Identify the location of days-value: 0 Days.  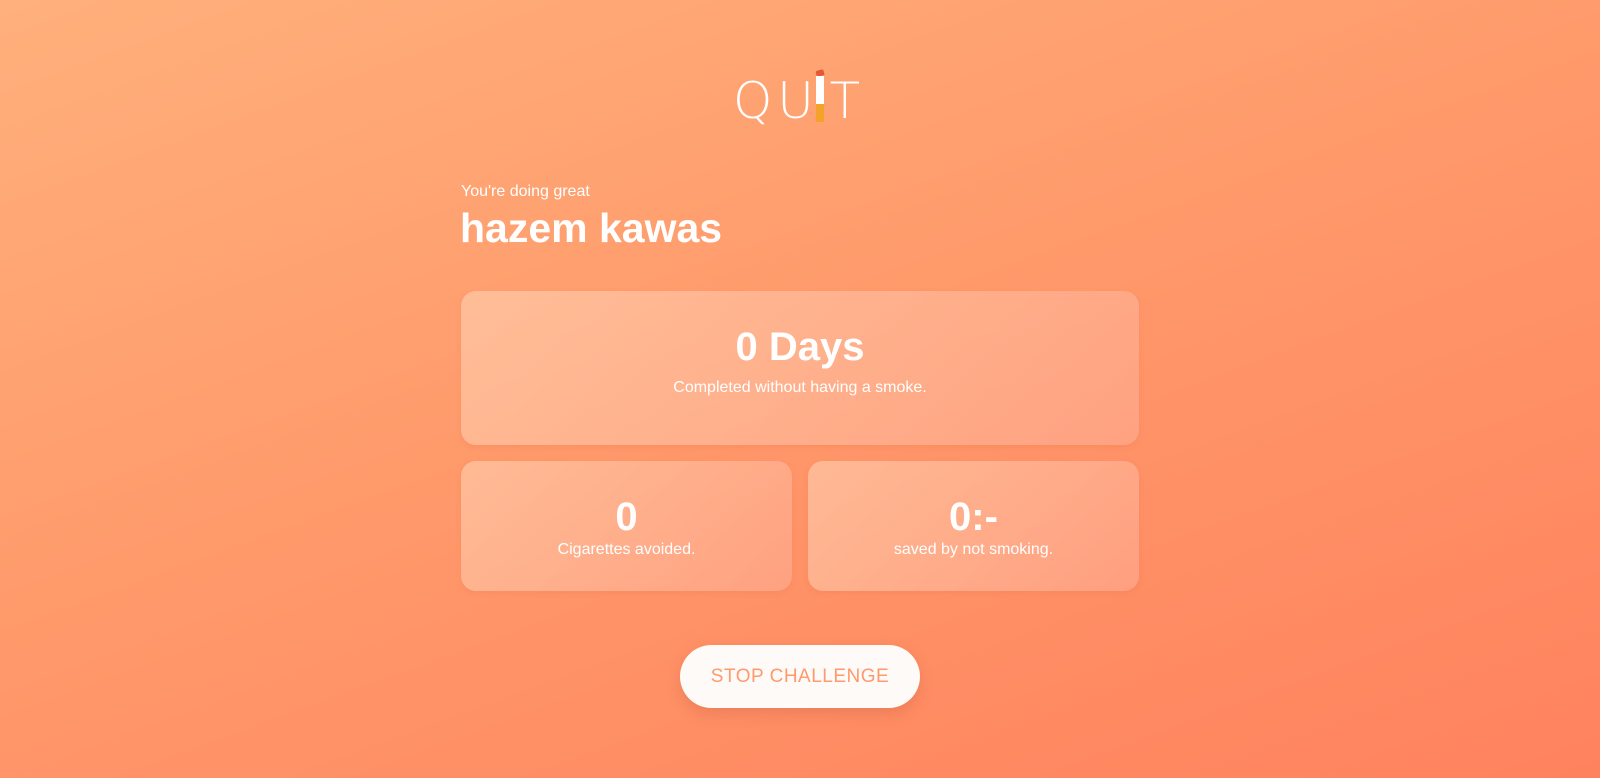
(800, 347).